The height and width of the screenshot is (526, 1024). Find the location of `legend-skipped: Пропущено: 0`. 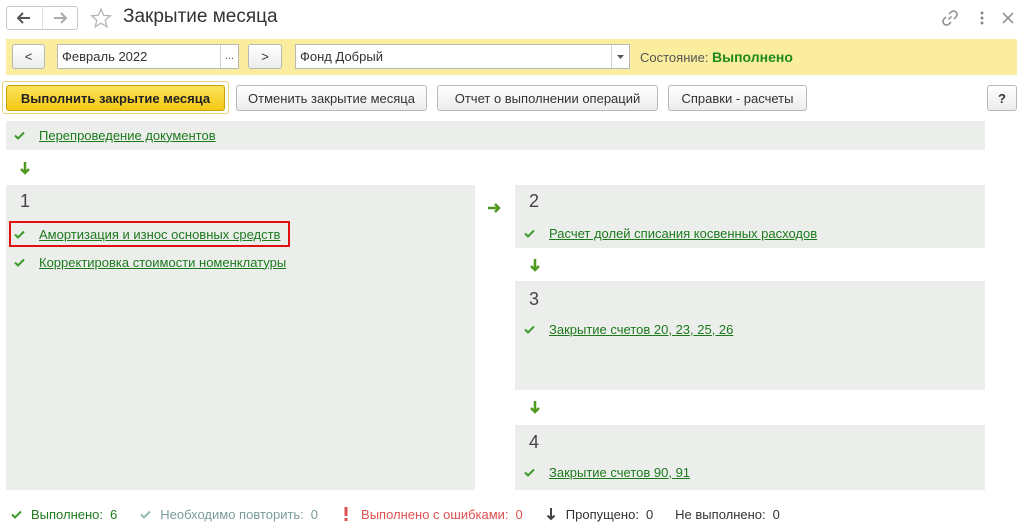

legend-skipped: Пропущено: 0 is located at coordinates (599, 514).